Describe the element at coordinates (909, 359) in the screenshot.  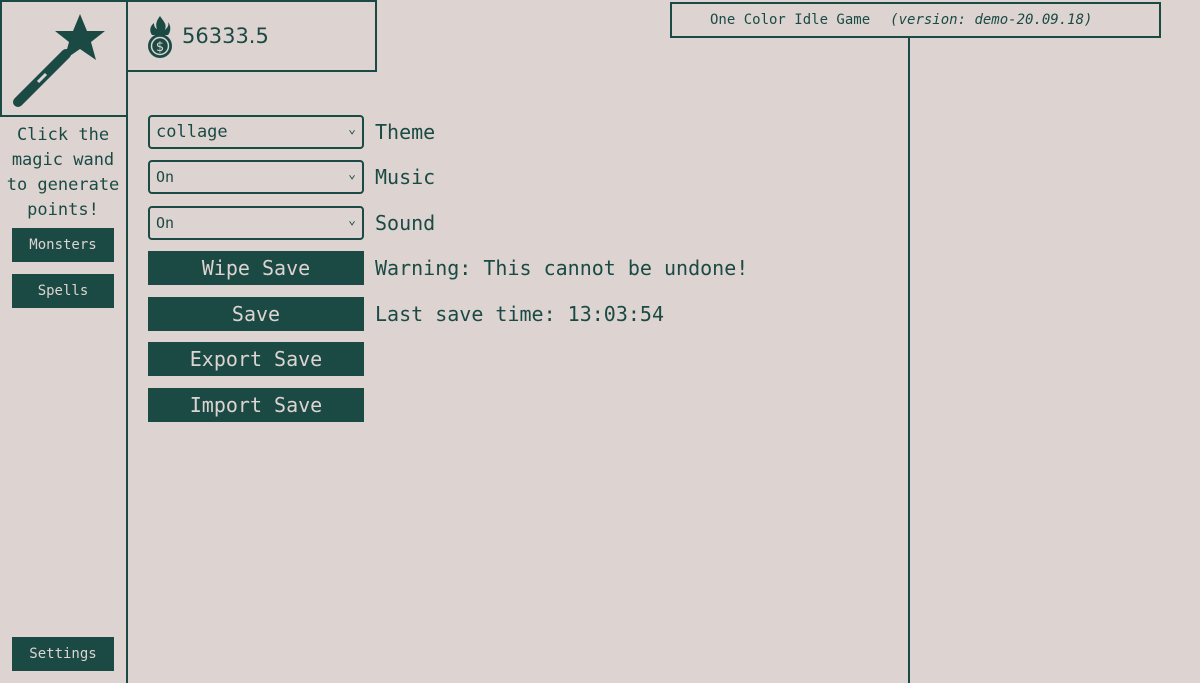
I see `right-divider` at that location.